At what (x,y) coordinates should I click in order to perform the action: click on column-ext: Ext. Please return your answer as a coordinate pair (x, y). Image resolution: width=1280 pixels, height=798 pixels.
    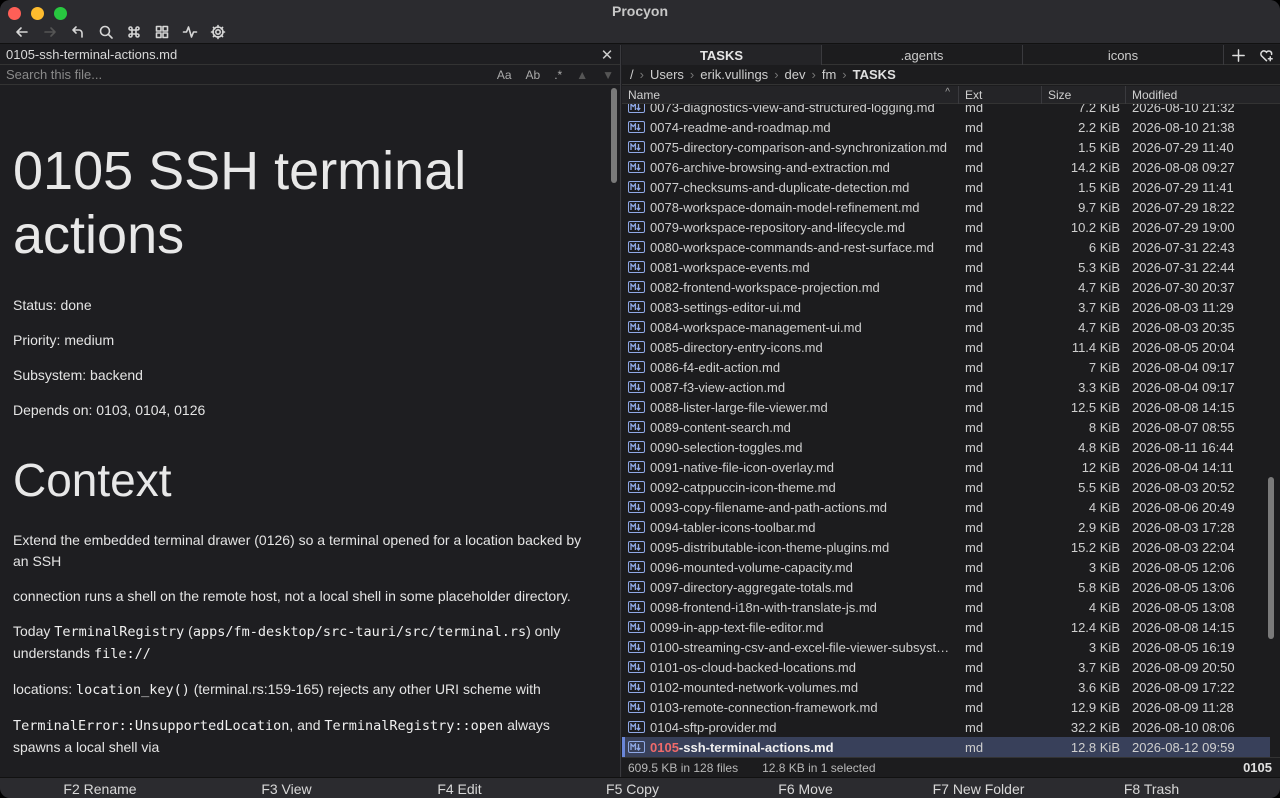
    Looking at the image, I should click on (1000, 95).